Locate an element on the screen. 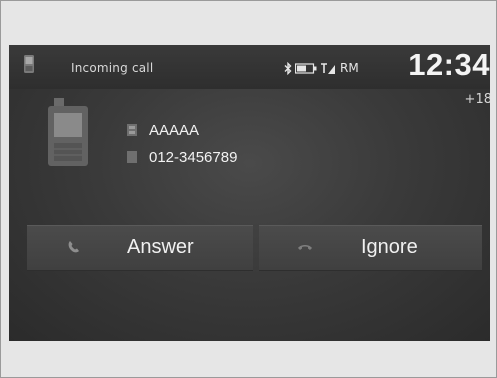 This screenshot has height=378, width=497. ignore-call-icon is located at coordinates (305, 247).